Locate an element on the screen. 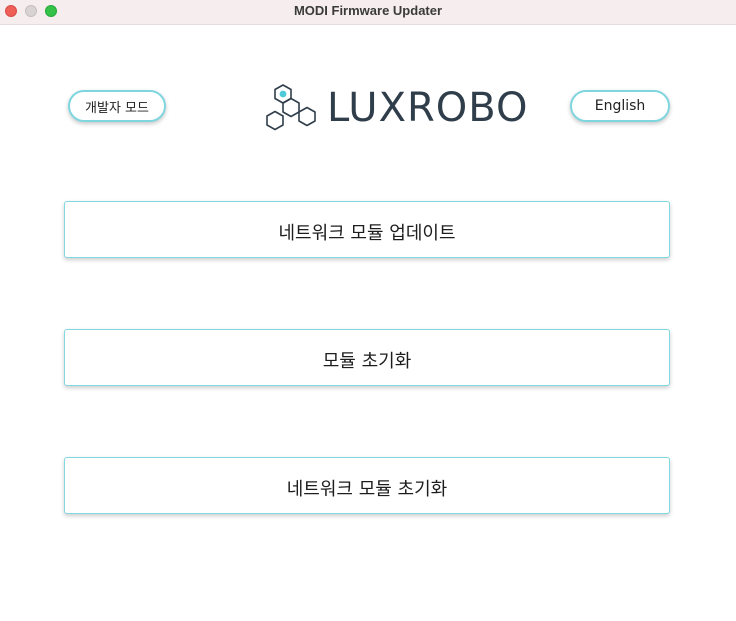 The image size is (736, 621). title-bar: MODI Firmware Updater is located at coordinates (368, 12).